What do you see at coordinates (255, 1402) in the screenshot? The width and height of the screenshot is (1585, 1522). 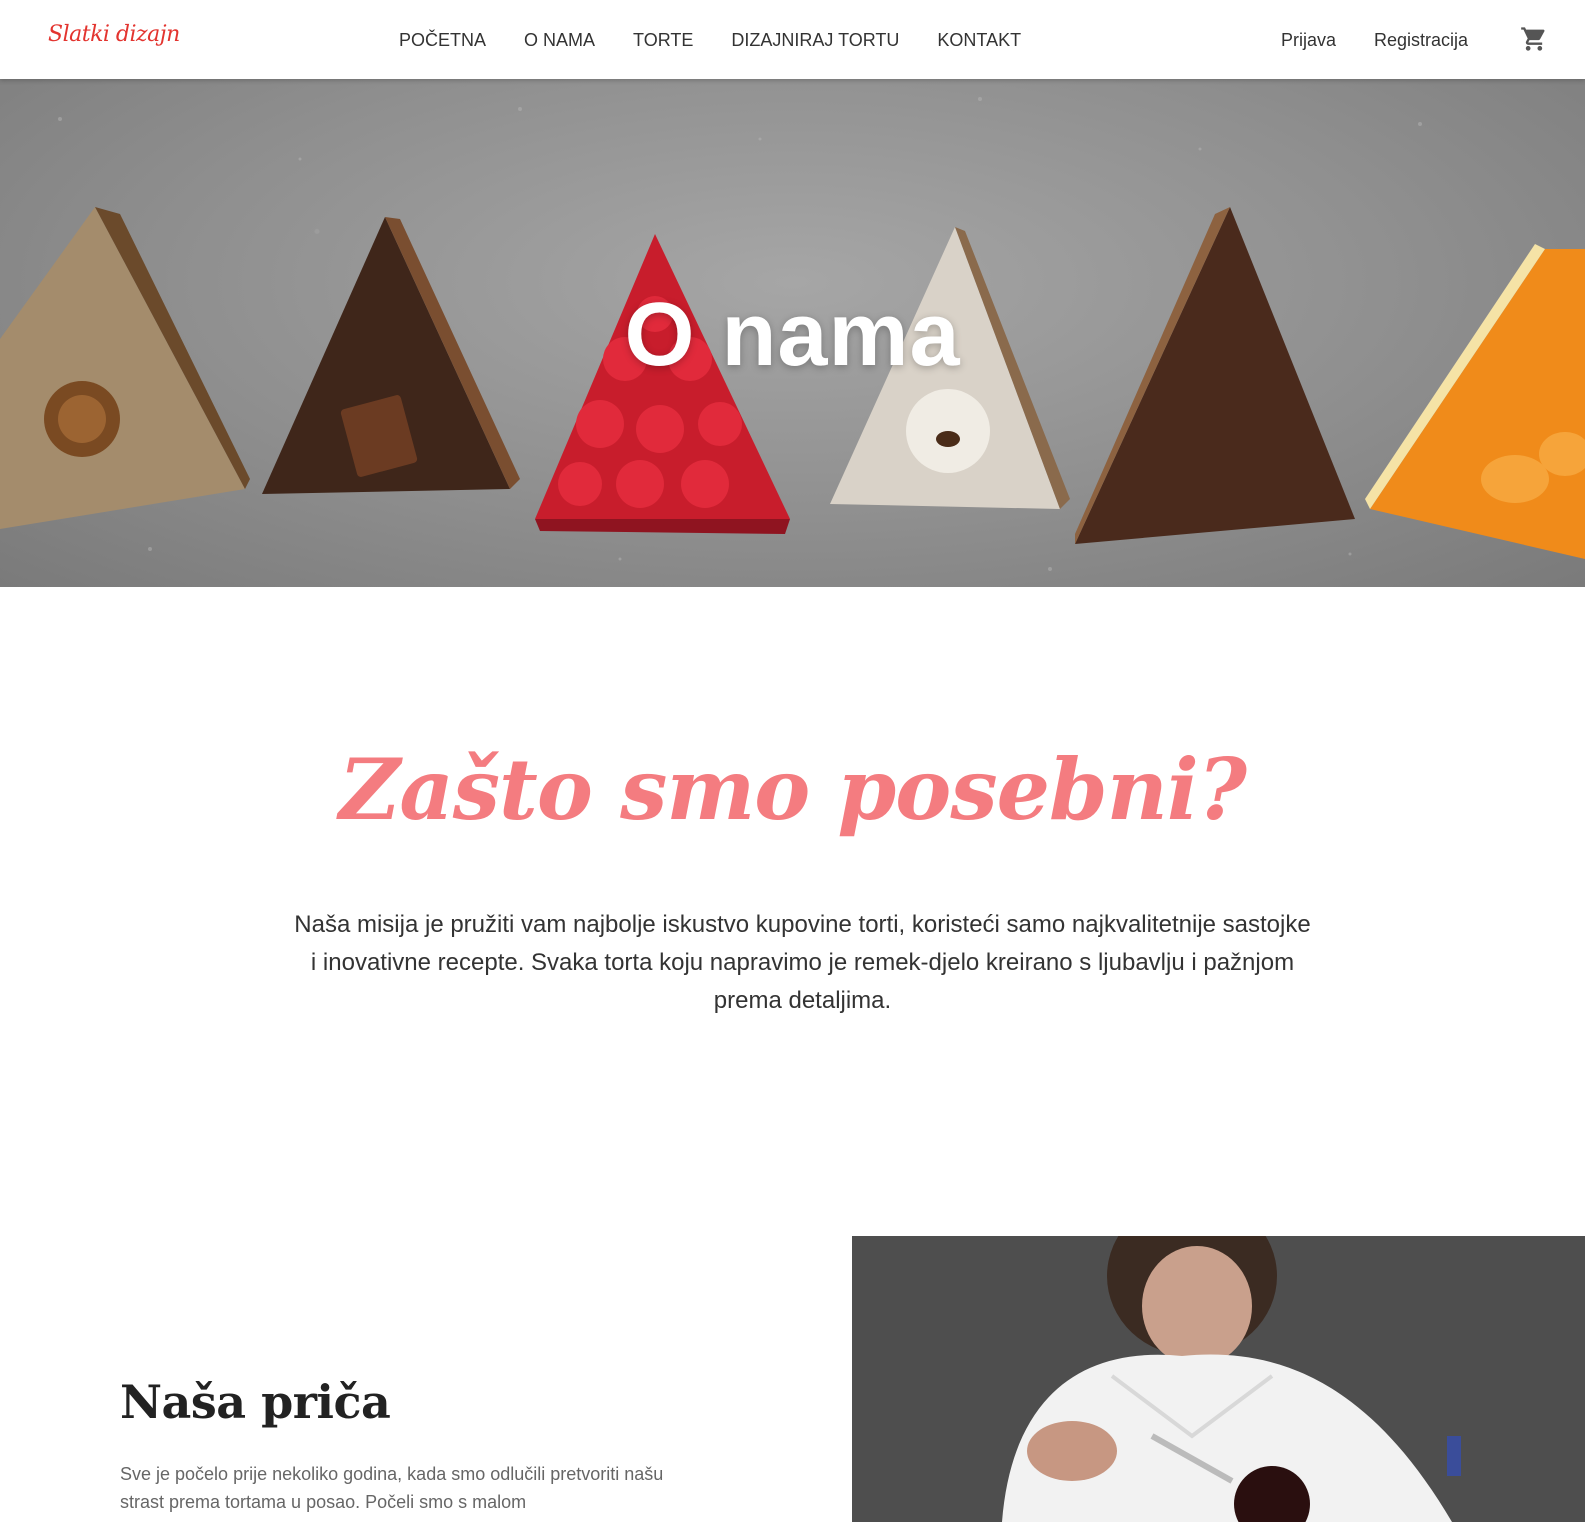 I see `story-heading: Naša priča` at bounding box center [255, 1402].